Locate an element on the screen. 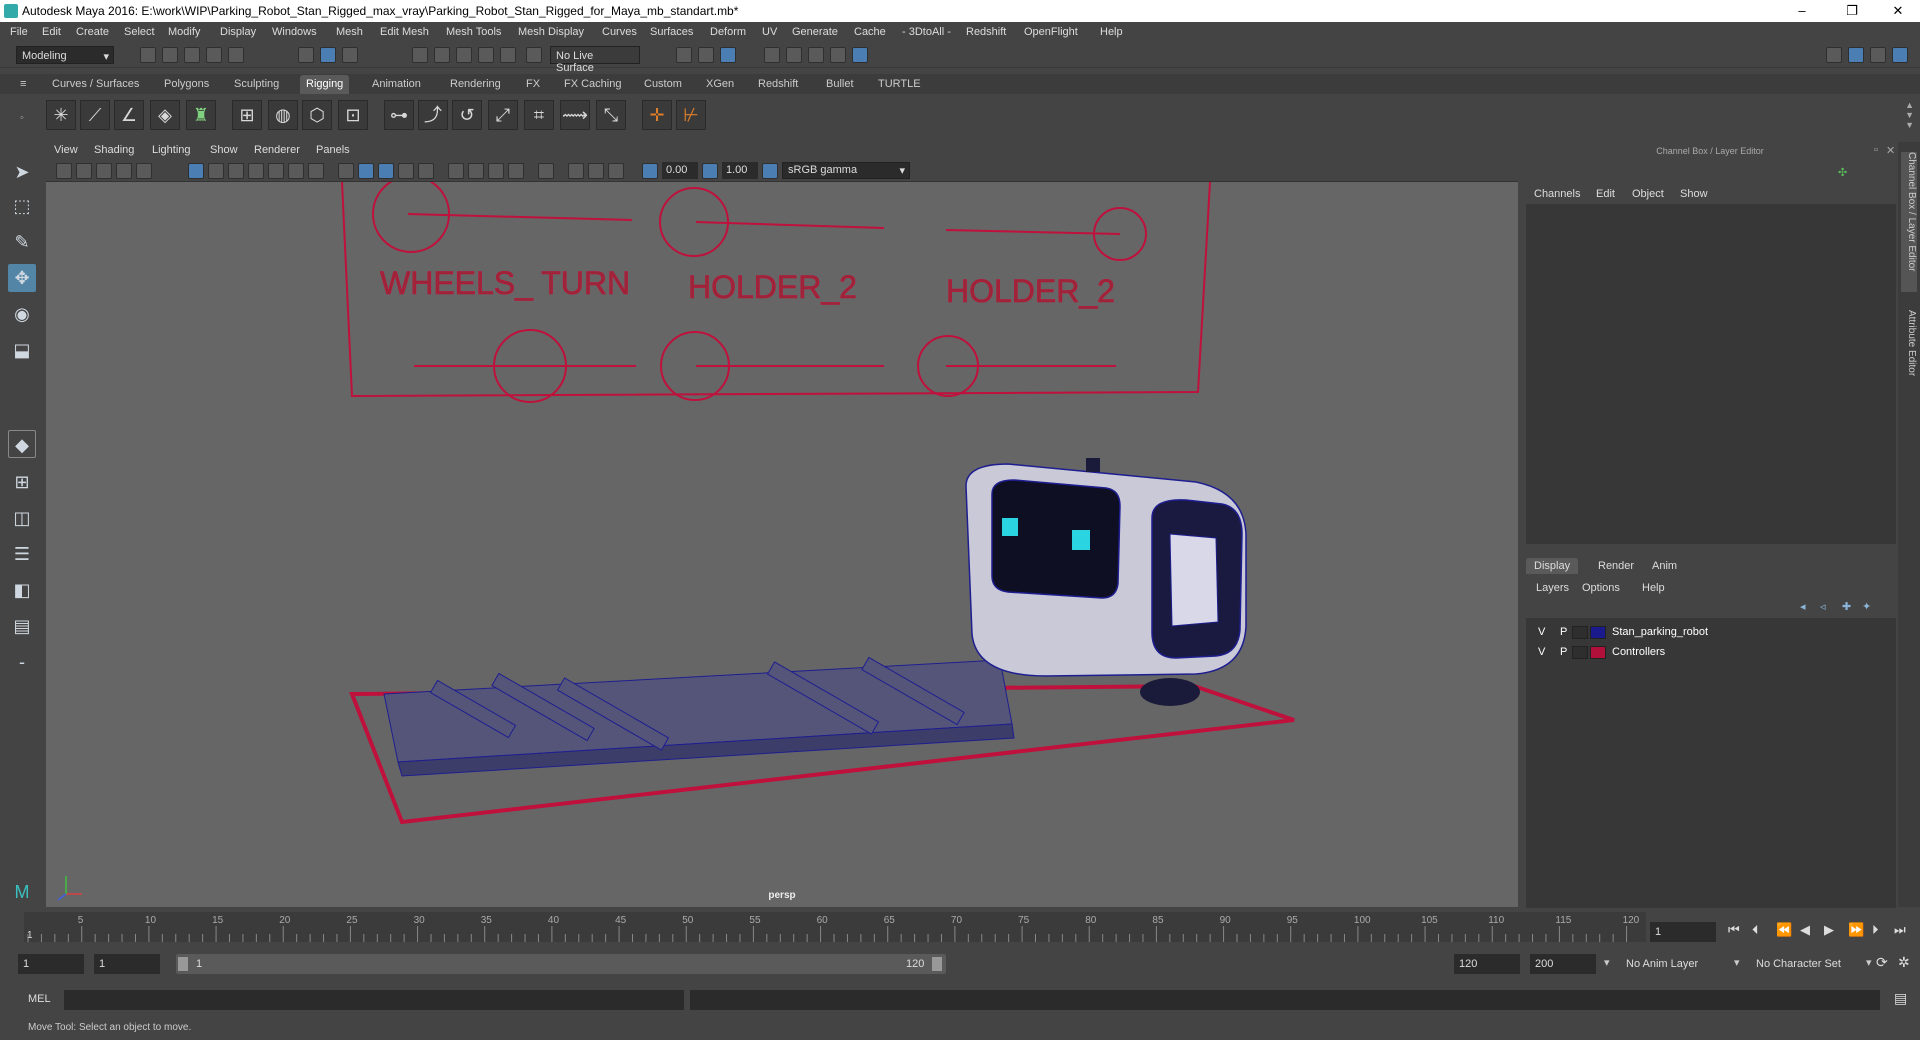 The image size is (1920, 1040). step-back-key-icon: ⏪ is located at coordinates (1784, 930).